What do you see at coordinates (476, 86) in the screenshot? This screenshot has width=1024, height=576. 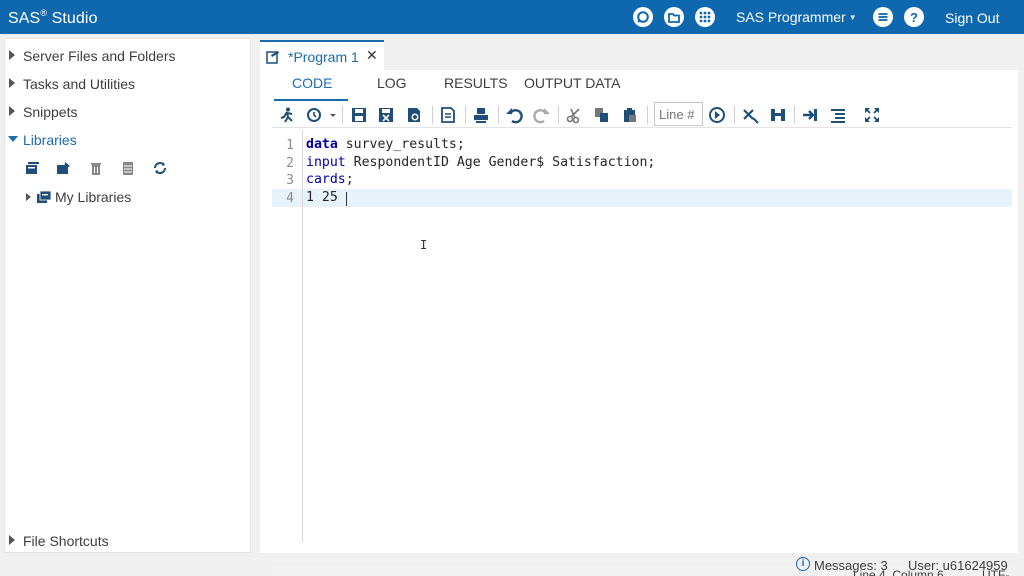 I see `tab-results: RESULTS` at bounding box center [476, 86].